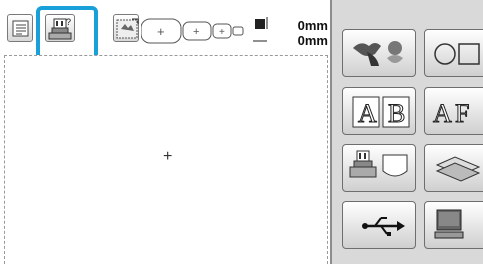  I want to click on pocket-pattern-icon, so click(458, 169).